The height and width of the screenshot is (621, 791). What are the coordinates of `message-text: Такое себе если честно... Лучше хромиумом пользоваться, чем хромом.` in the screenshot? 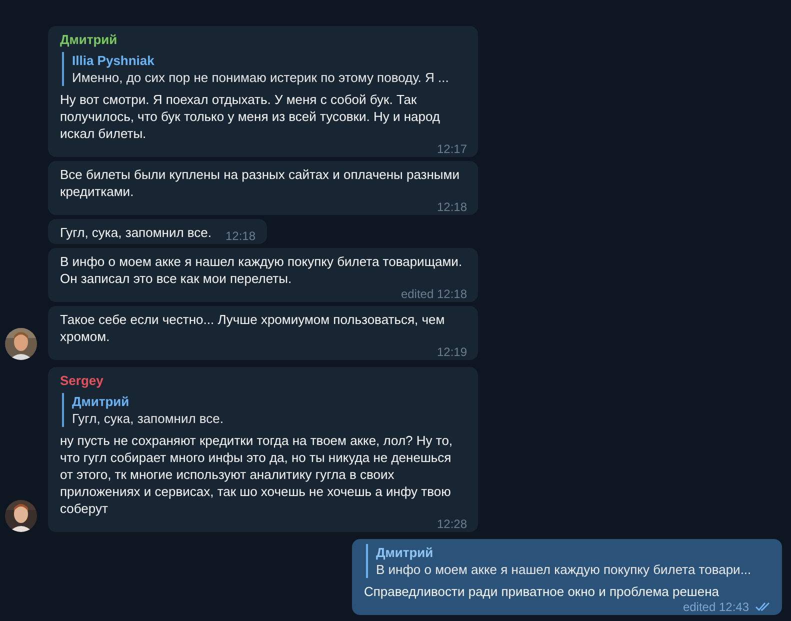 It's located at (253, 328).